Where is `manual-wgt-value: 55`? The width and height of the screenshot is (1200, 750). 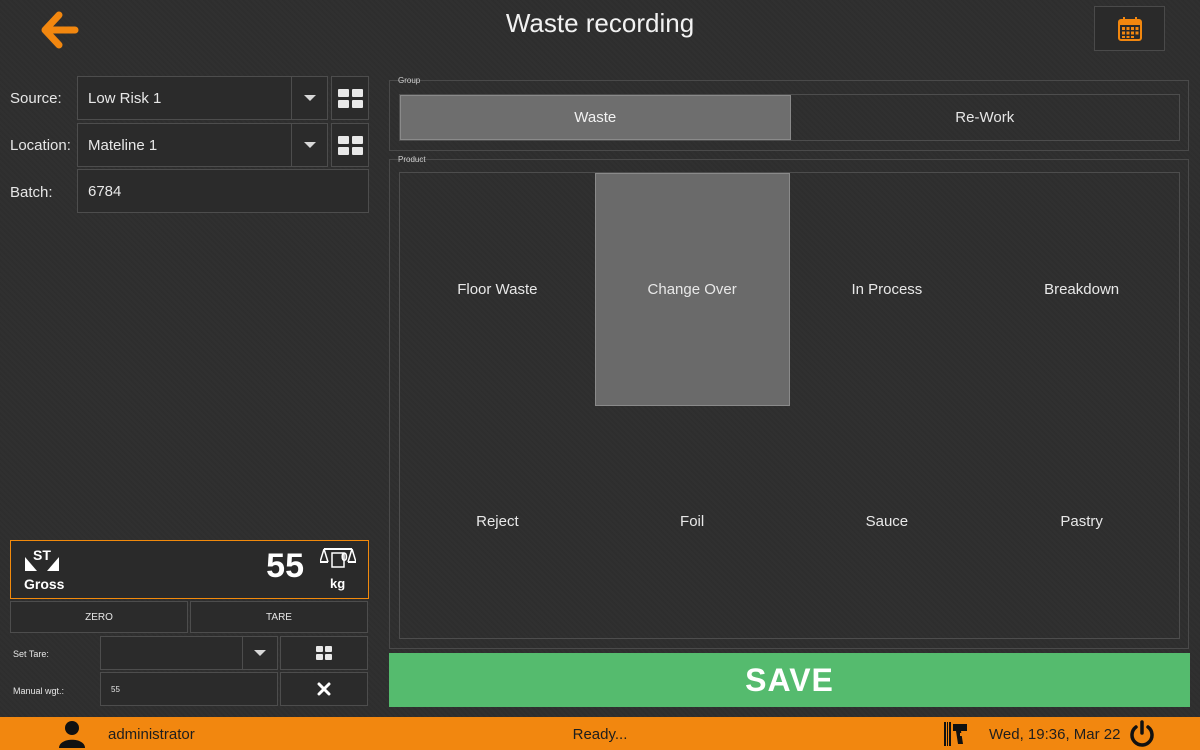 manual-wgt-value: 55 is located at coordinates (115, 689).